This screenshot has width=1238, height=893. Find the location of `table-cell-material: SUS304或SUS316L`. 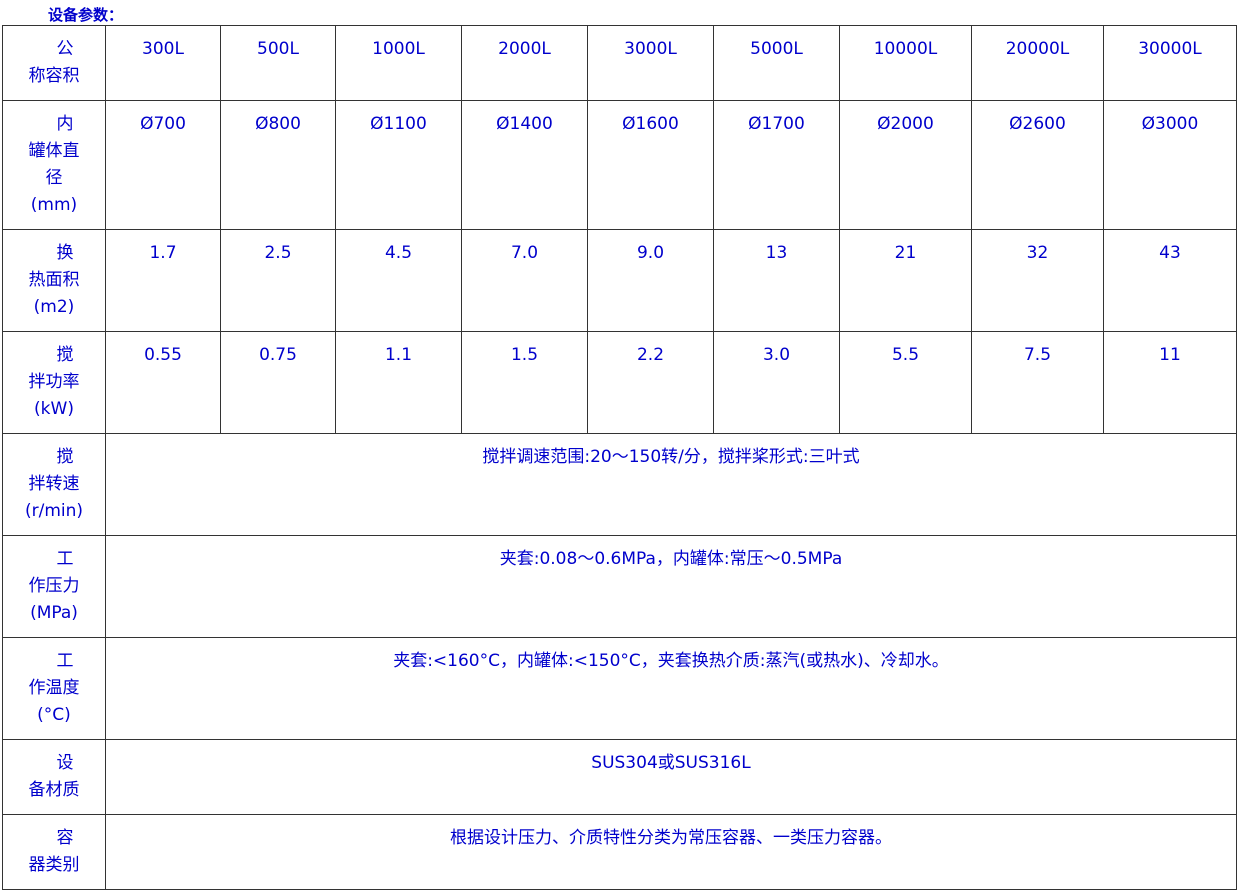

table-cell-material: SUS304或SUS316L is located at coordinates (671, 777).